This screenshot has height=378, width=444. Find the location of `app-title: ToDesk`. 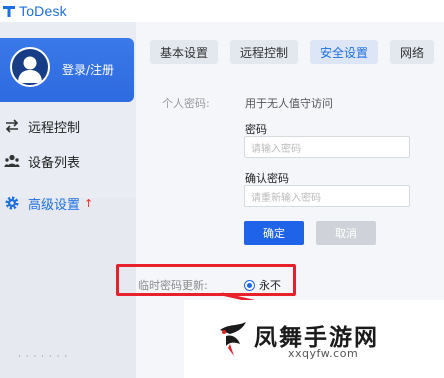

app-title: ToDesk is located at coordinates (43, 11).